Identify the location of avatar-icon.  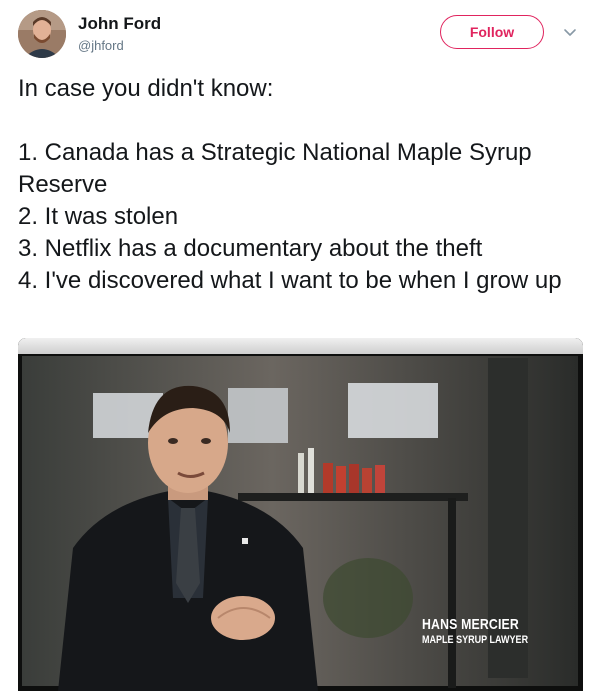
(42, 34).